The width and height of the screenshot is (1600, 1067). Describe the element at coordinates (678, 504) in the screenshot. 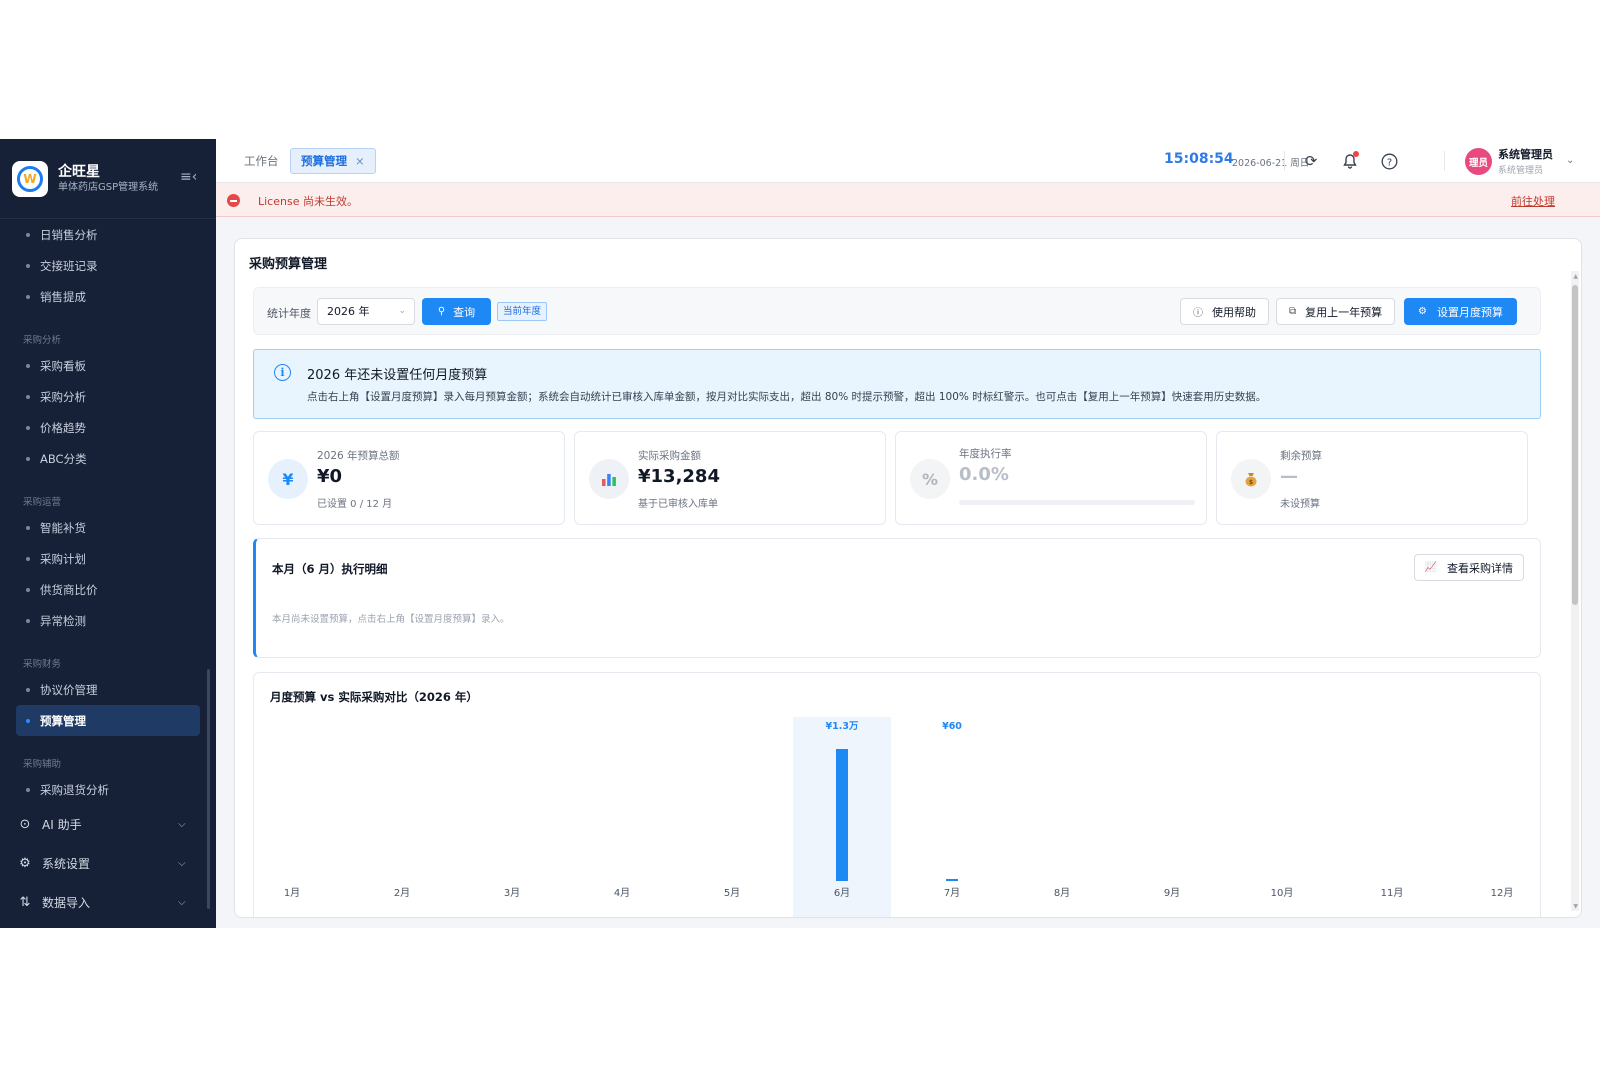

I see `stat-sub: 基于已审核入库单` at that location.